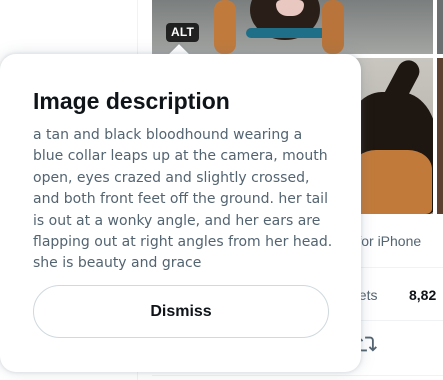 The image size is (443, 380). What do you see at coordinates (392, 182) in the screenshot?
I see `dog-chest` at bounding box center [392, 182].